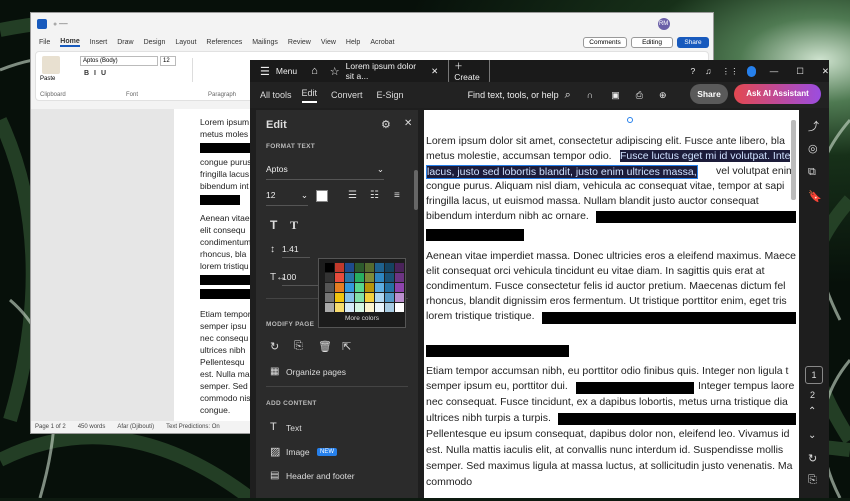 This screenshot has width=850, height=501. I want to click on nav-edit: Edit, so click(309, 95).